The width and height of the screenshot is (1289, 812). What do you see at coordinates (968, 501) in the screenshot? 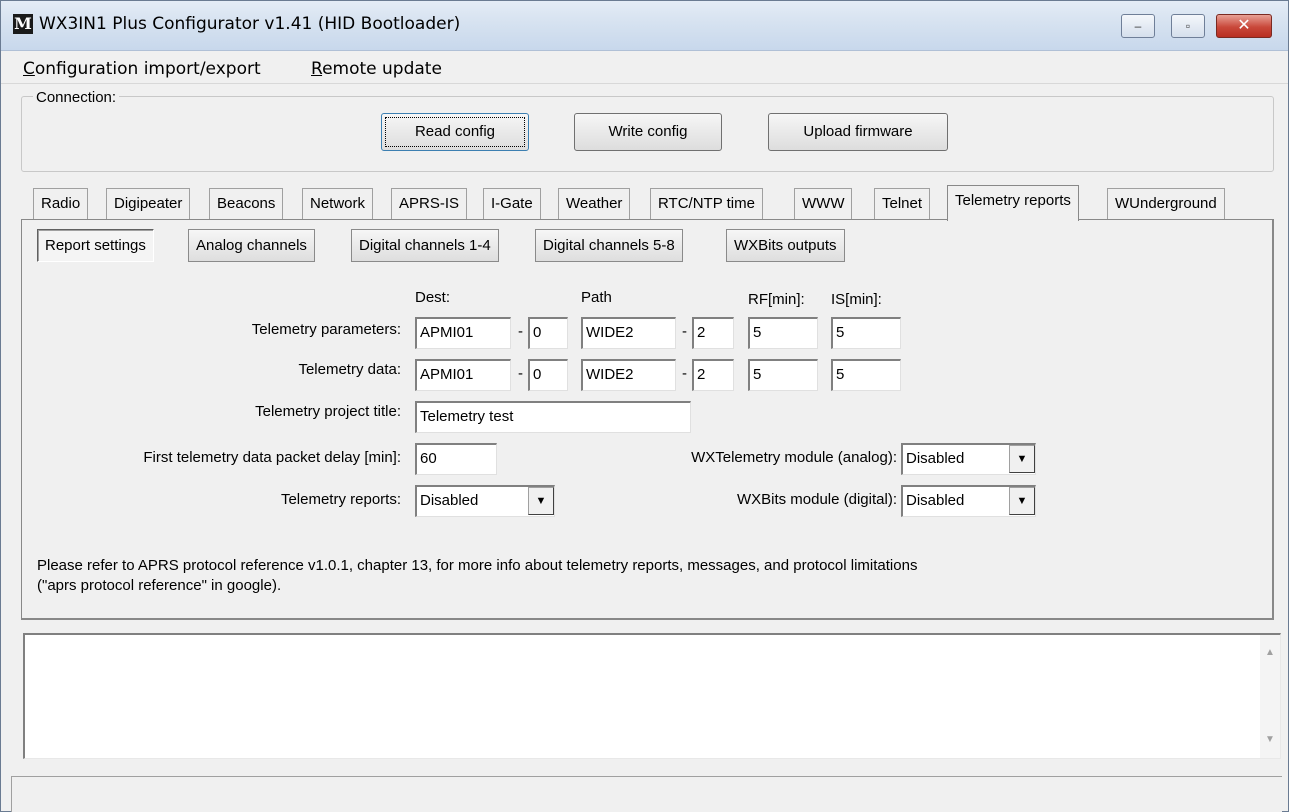
I see `wxbits-module-select: Disabled ▼` at bounding box center [968, 501].